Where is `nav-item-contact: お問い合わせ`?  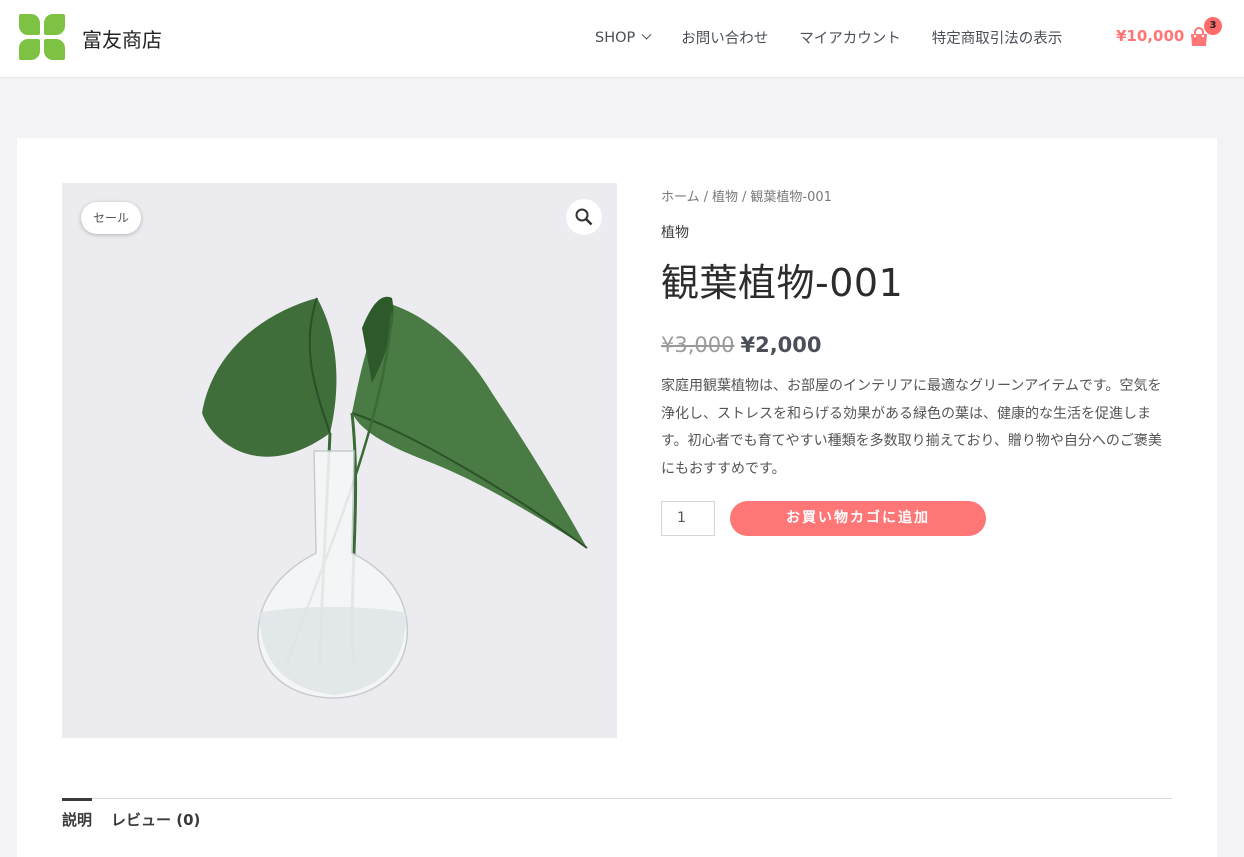 nav-item-contact: お問い合わせ is located at coordinates (724, 37).